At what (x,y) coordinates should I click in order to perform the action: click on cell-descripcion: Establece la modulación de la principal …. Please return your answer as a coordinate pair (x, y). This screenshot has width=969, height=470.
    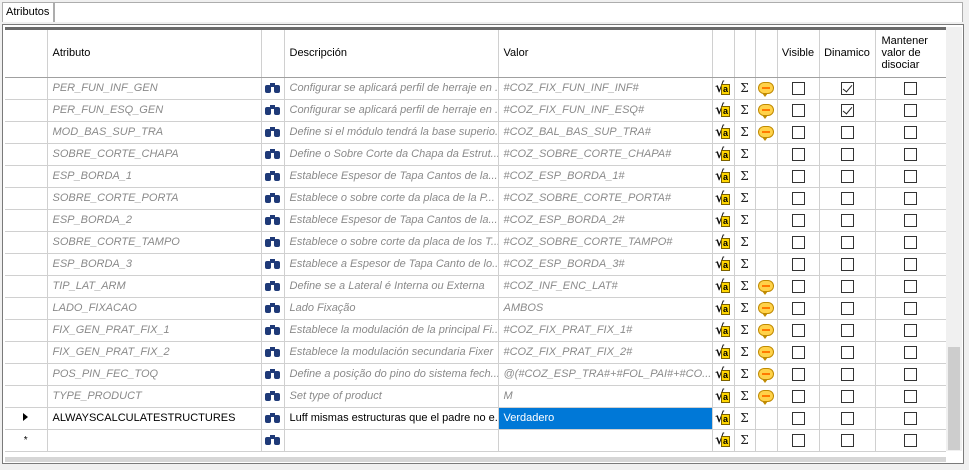
    Looking at the image, I should click on (391, 330).